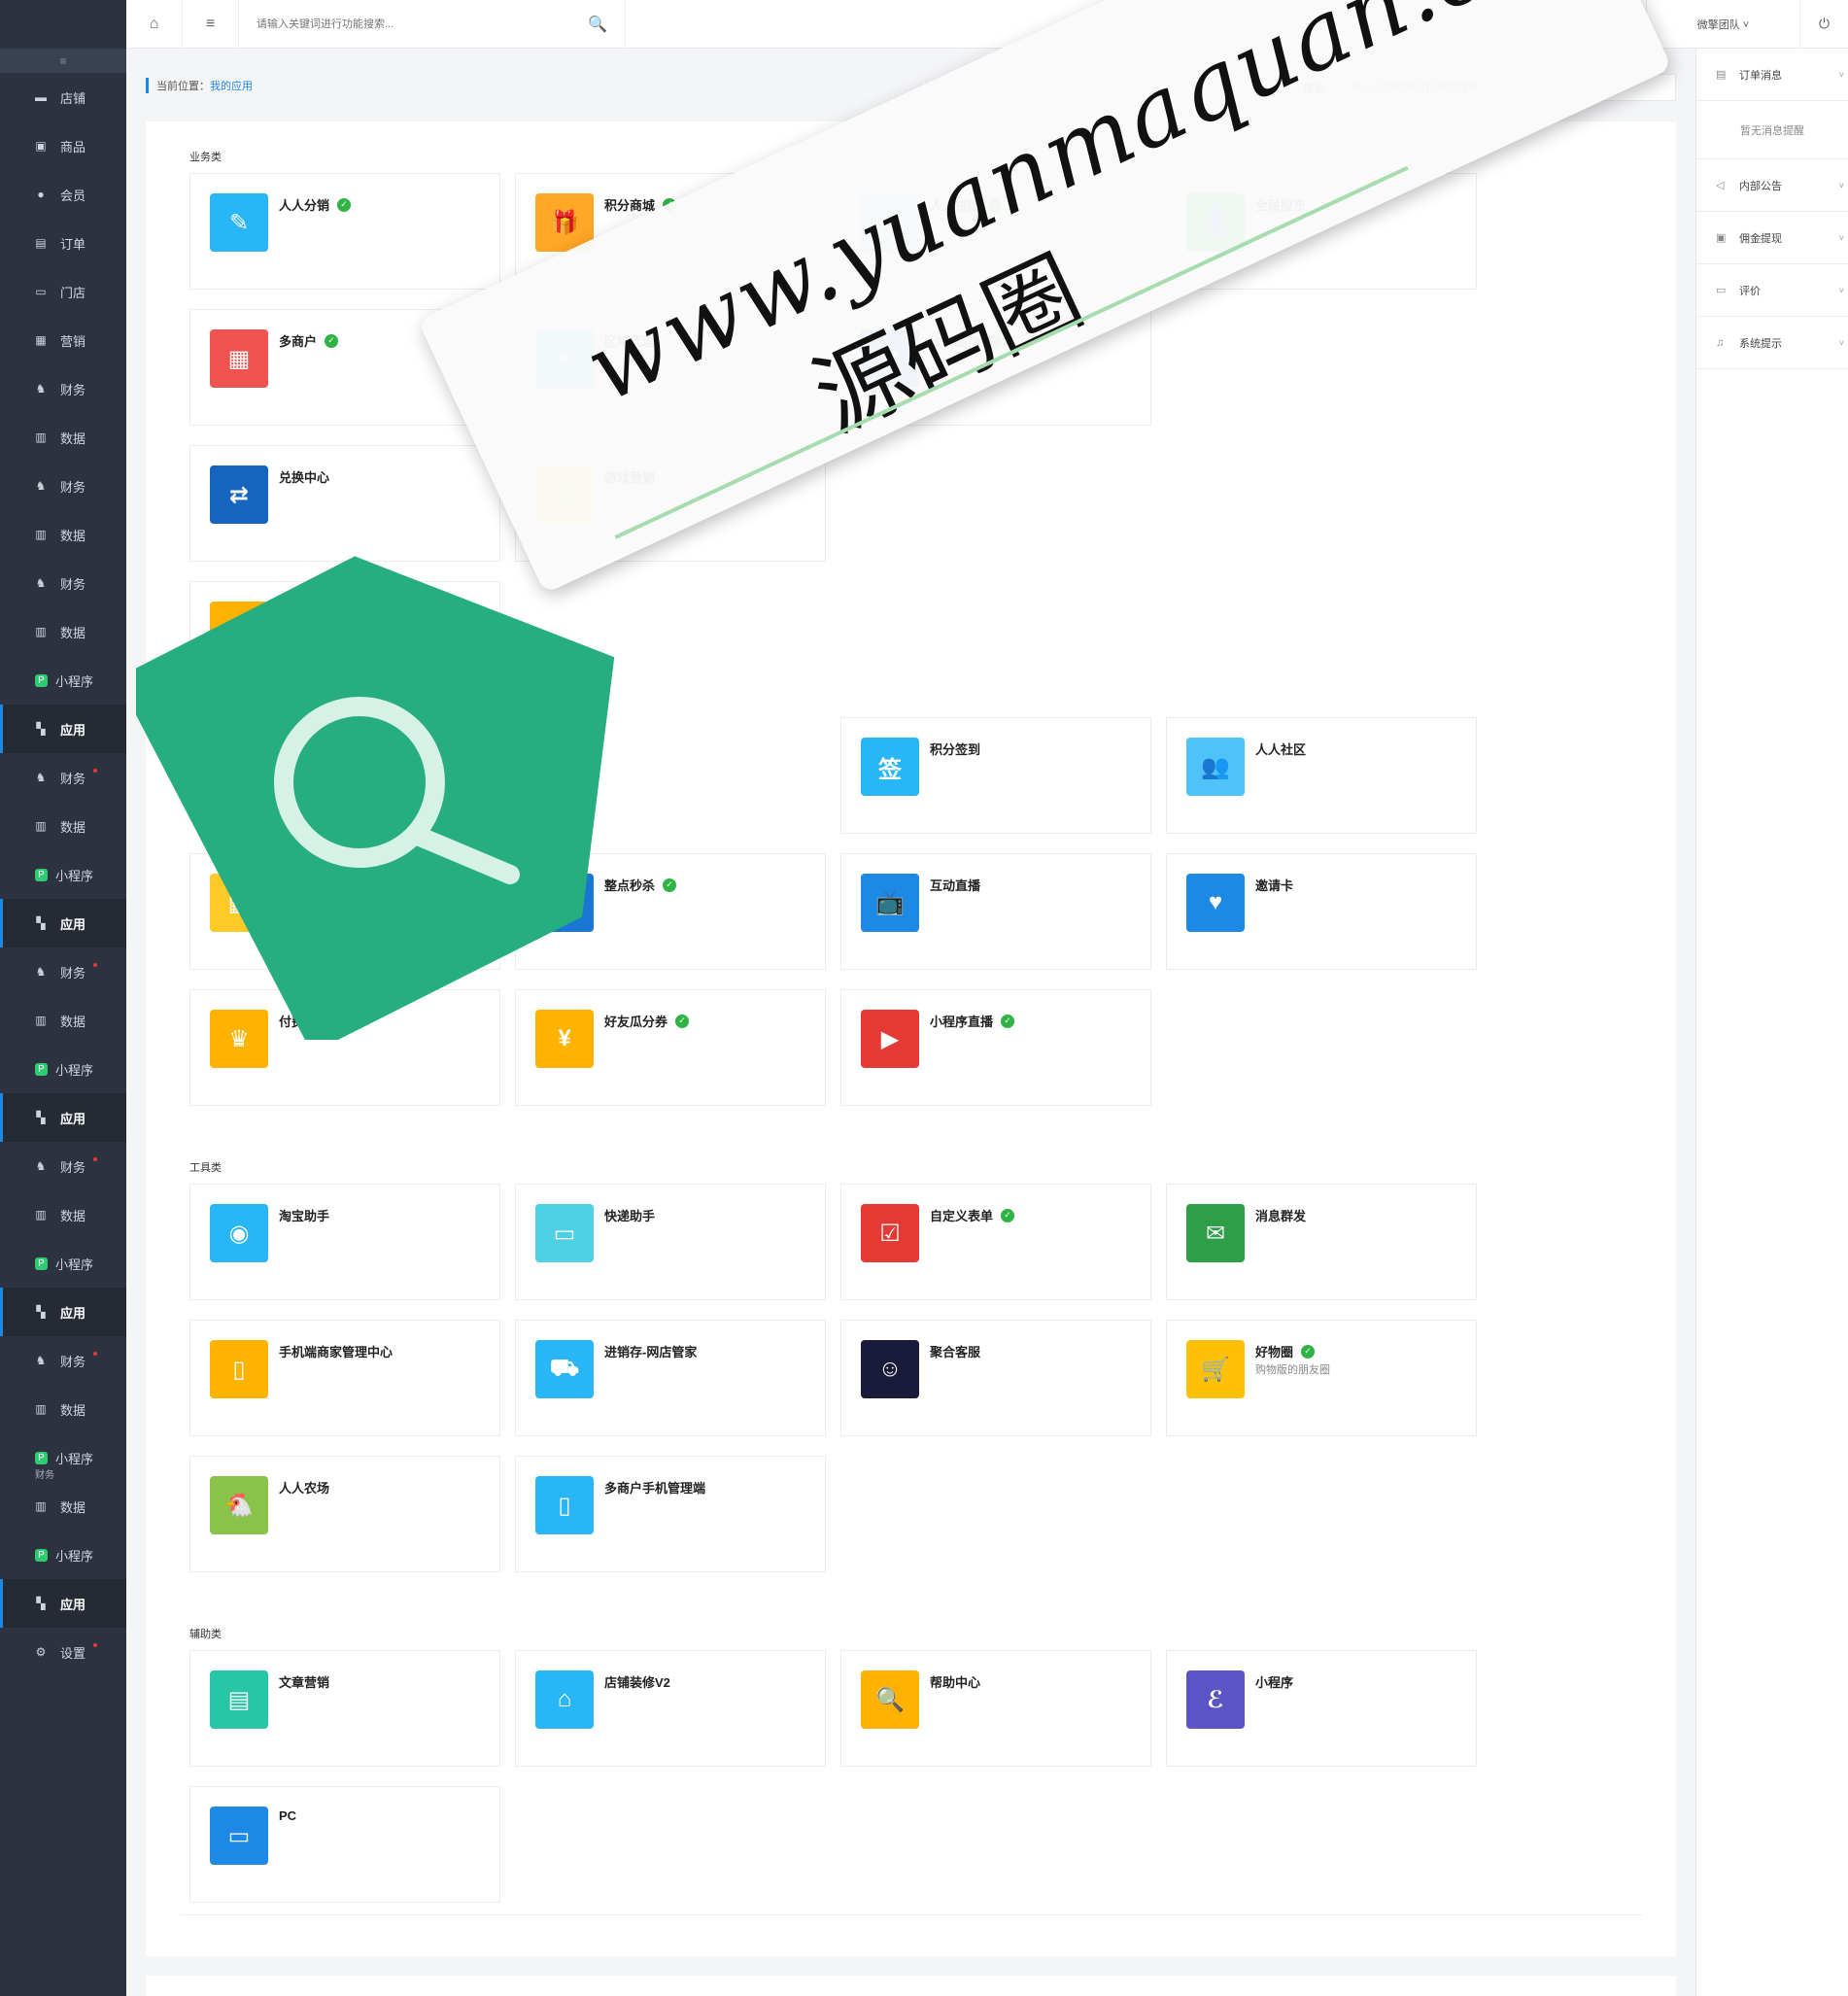  What do you see at coordinates (1823, 24) in the screenshot?
I see `power-icon: ⏻` at bounding box center [1823, 24].